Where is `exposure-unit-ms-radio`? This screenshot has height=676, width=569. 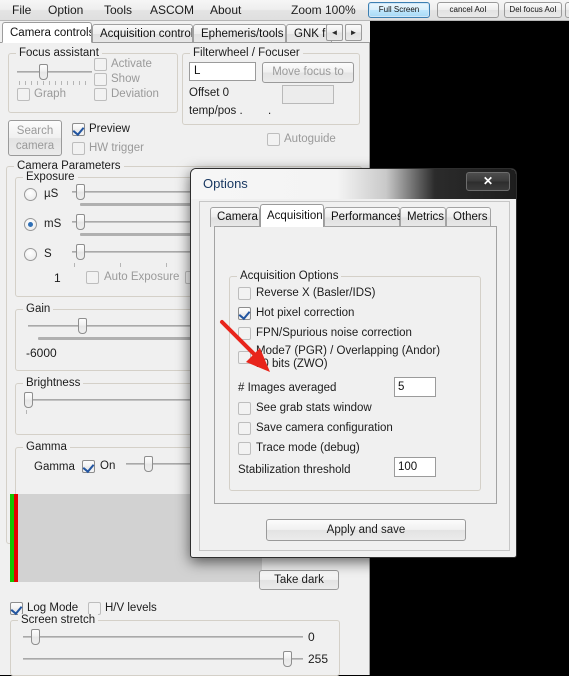
exposure-unit-ms-radio is located at coordinates (30, 224).